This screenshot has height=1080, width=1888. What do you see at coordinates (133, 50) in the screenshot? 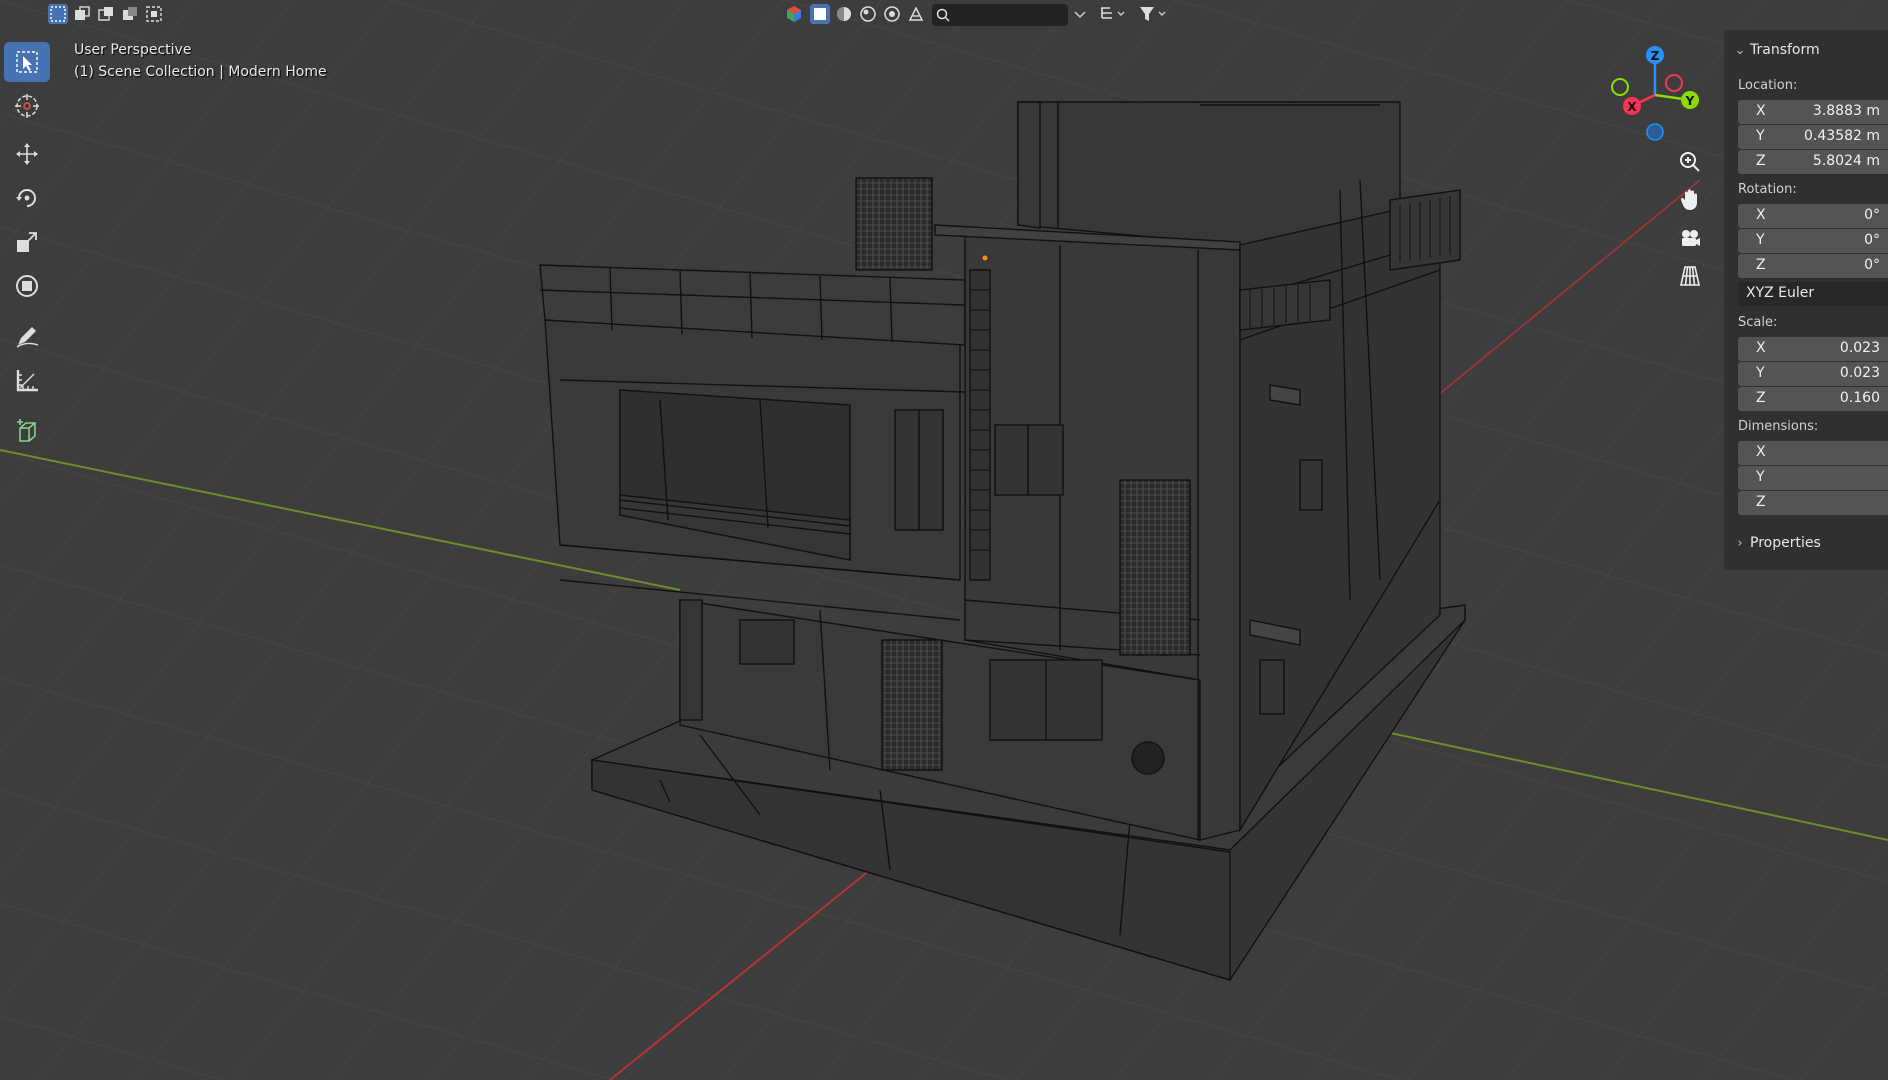
I see `viewport-mode-label: User Perspective` at bounding box center [133, 50].